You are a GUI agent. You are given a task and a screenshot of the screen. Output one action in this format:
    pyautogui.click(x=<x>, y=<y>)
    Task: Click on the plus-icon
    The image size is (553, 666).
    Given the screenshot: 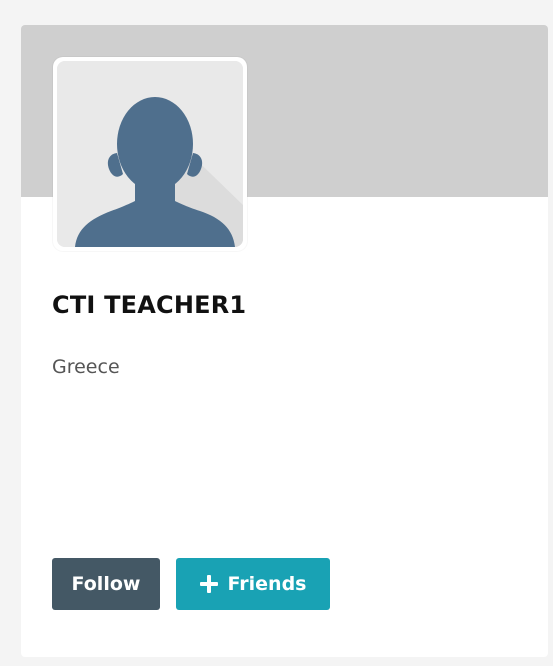 What is the action you would take?
    pyautogui.click(x=208, y=584)
    